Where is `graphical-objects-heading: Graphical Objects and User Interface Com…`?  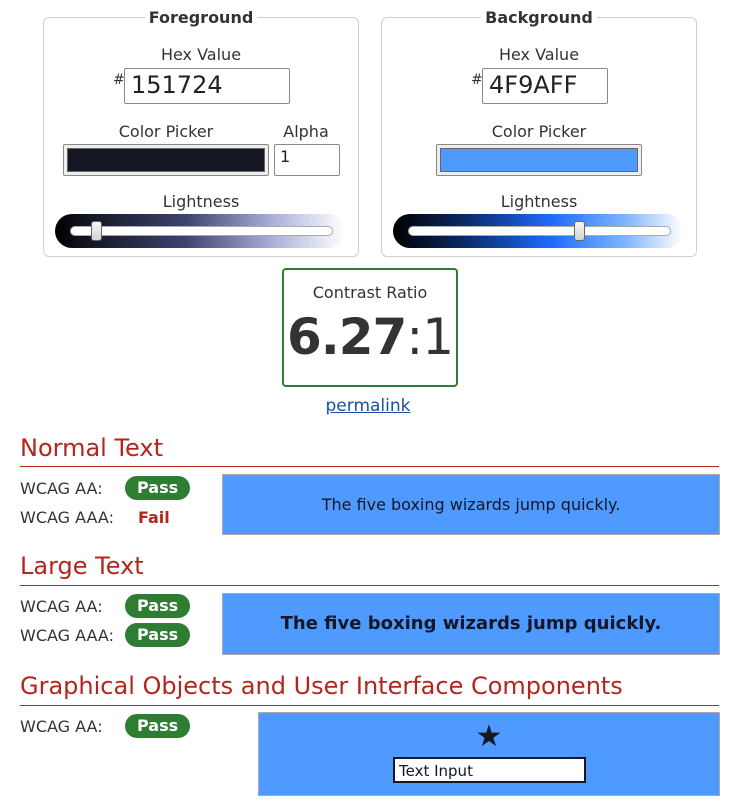 graphical-objects-heading: Graphical Objects and User Interface Com… is located at coordinates (321, 686).